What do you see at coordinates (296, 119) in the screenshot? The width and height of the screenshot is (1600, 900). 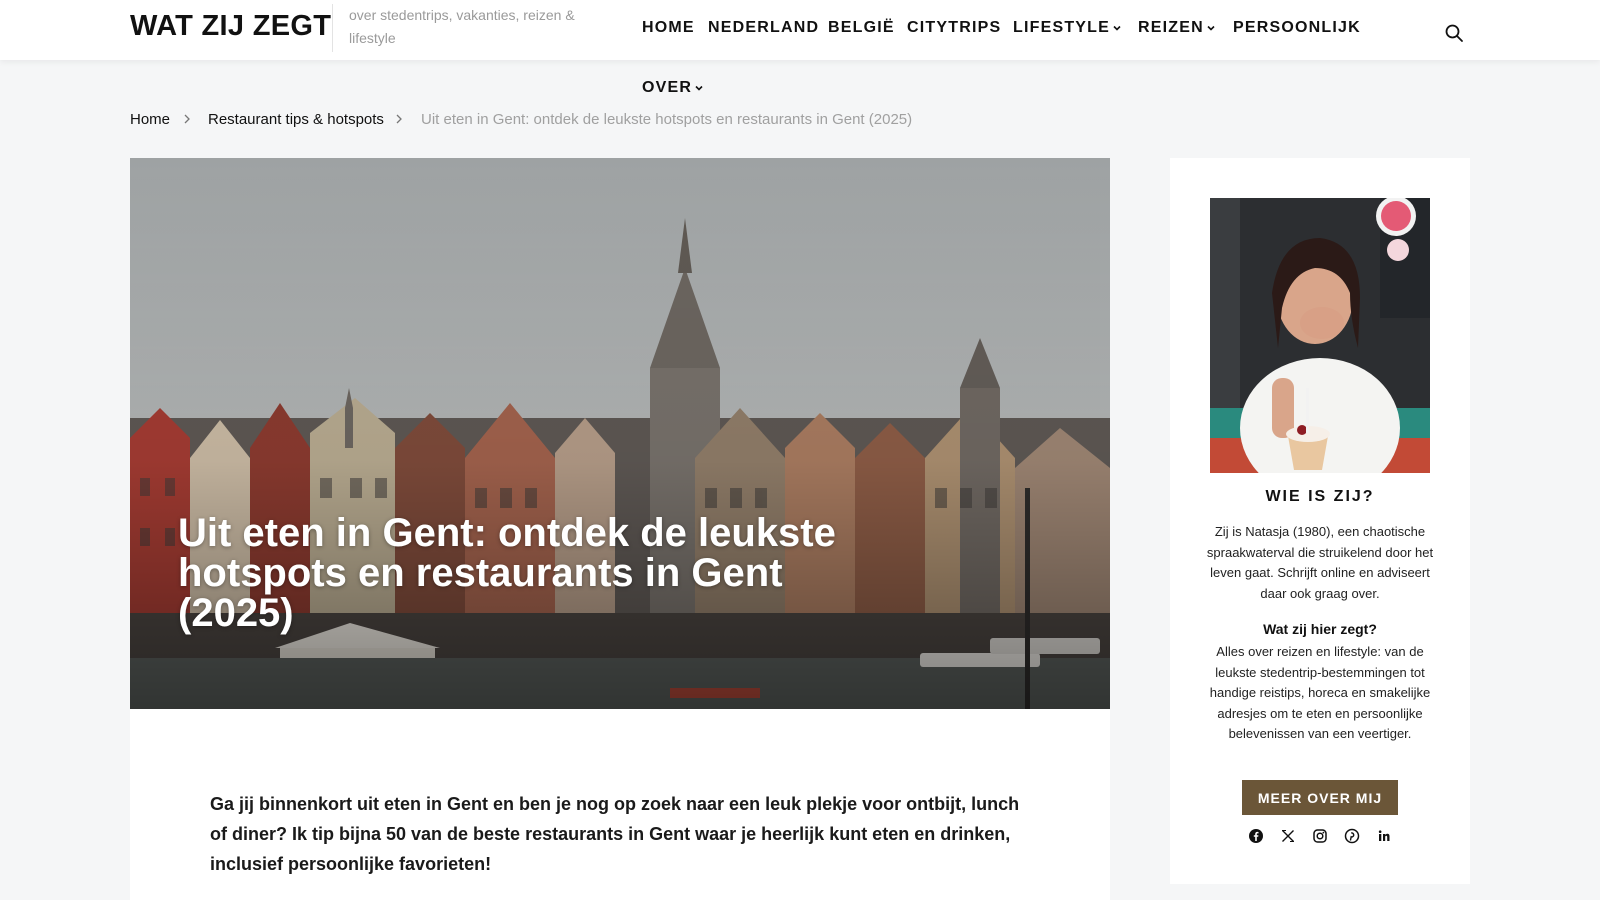 I see `breadcrumb-category: Restaurant tips & hotspots` at bounding box center [296, 119].